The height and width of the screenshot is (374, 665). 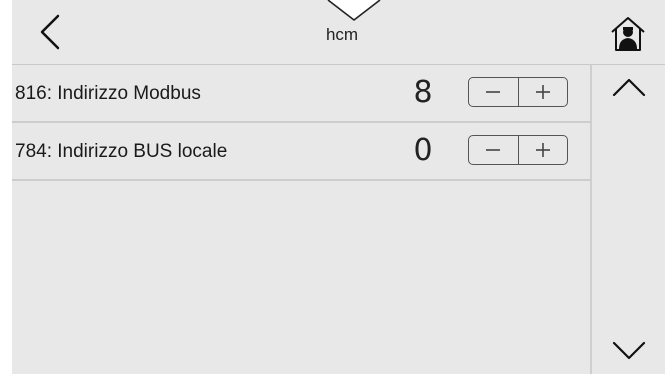 I want to click on parameter-row-modbus-address: 816: Indirizzo Modbus 8, so click(x=301, y=94).